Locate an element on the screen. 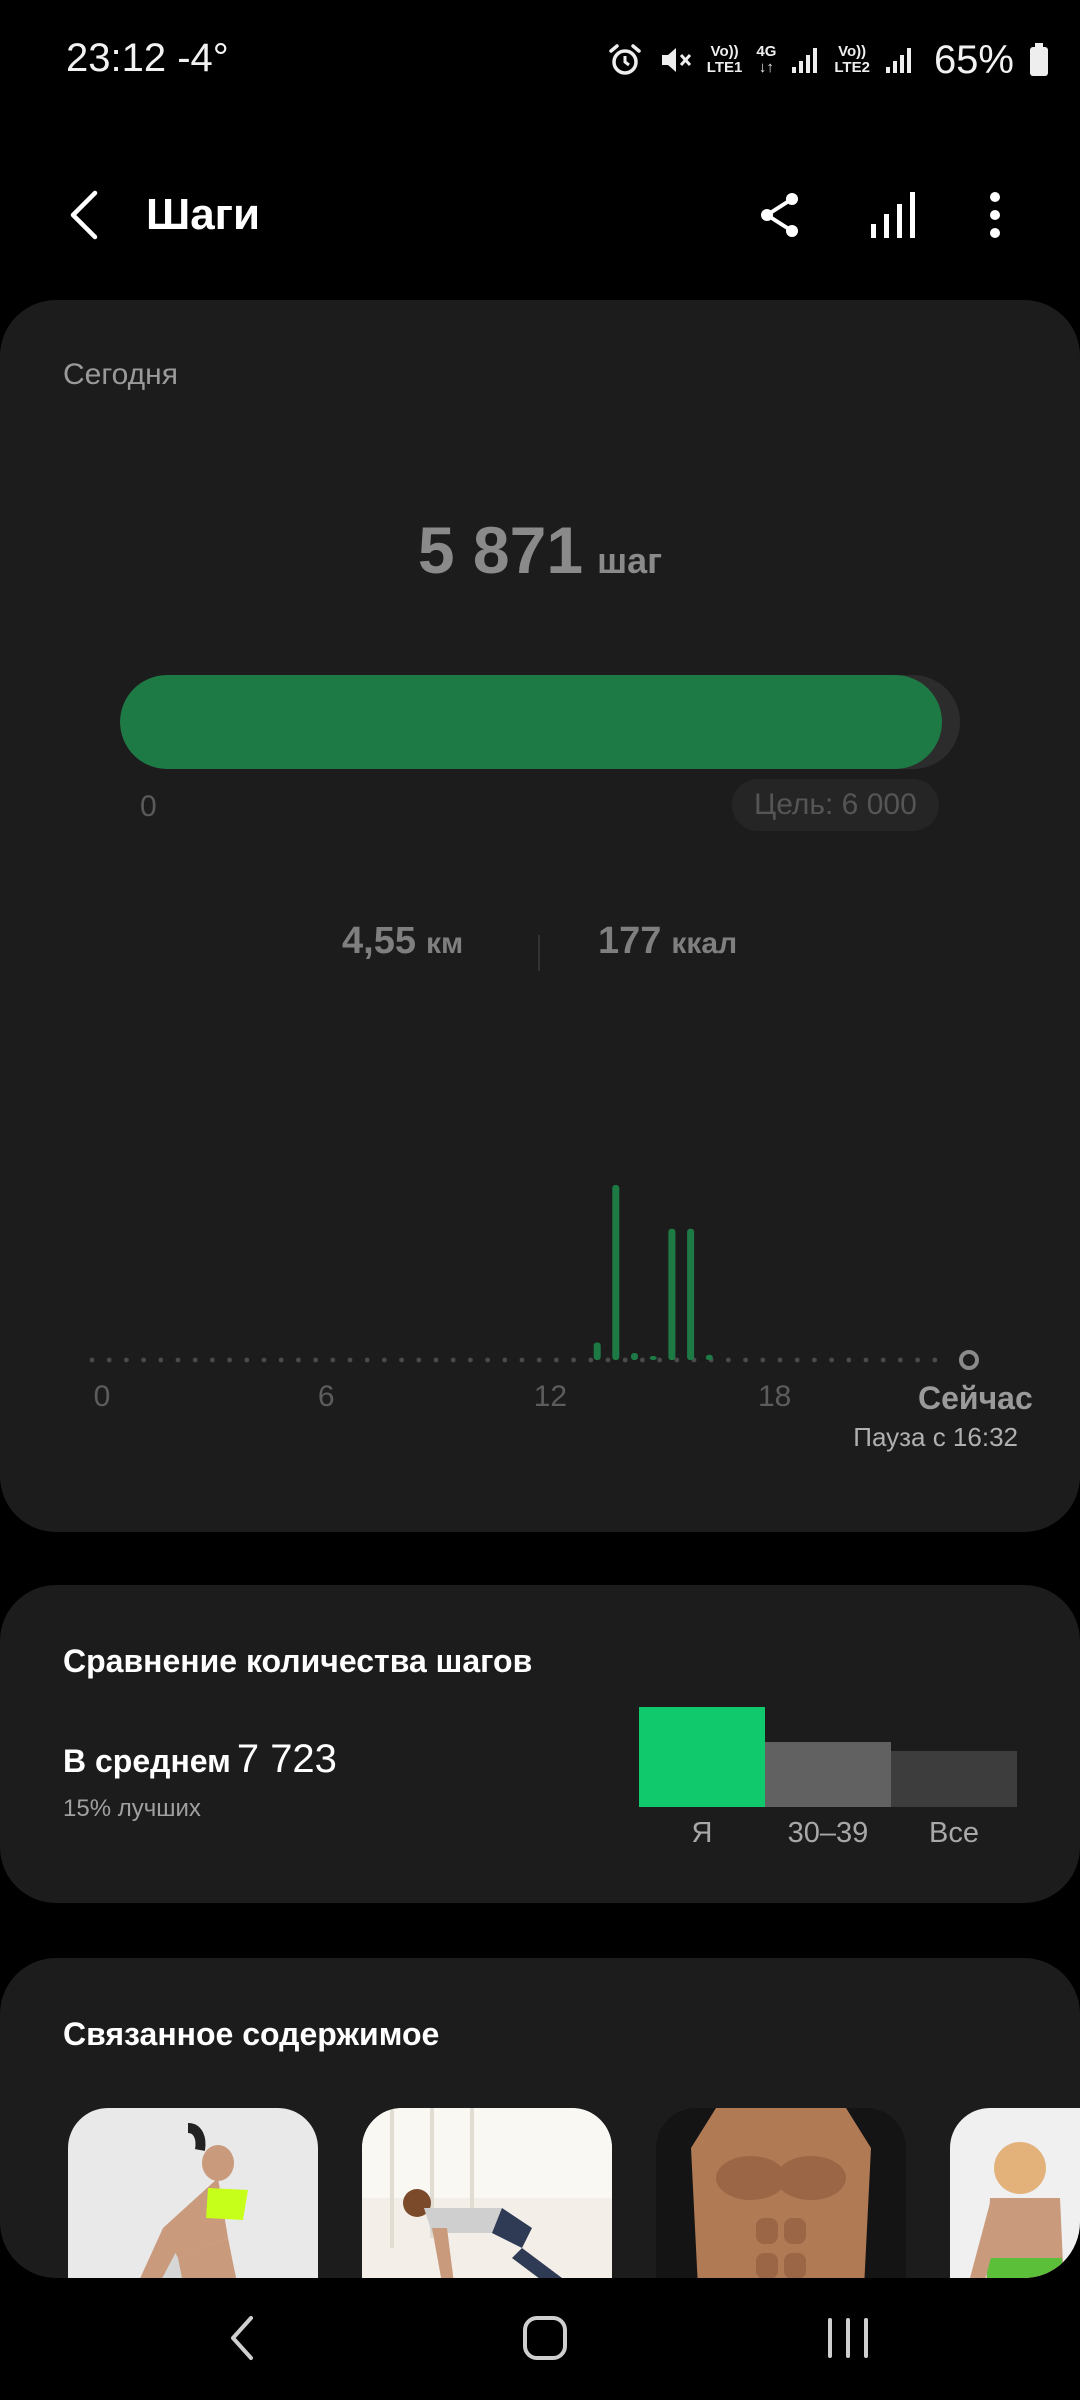  more-options-button is located at coordinates (995, 215).